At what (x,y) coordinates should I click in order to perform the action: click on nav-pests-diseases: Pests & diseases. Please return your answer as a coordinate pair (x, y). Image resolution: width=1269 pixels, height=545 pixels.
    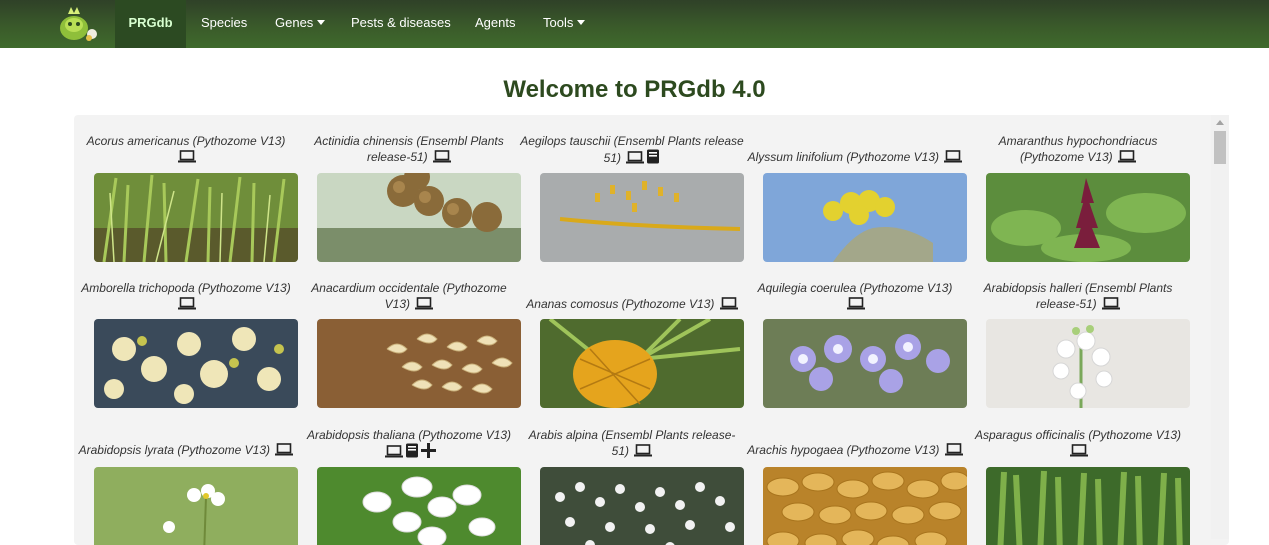
    Looking at the image, I should click on (401, 24).